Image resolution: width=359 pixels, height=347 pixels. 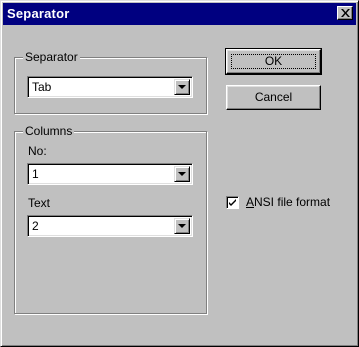 What do you see at coordinates (179, 14) in the screenshot?
I see `title-bar: Separator` at bounding box center [179, 14].